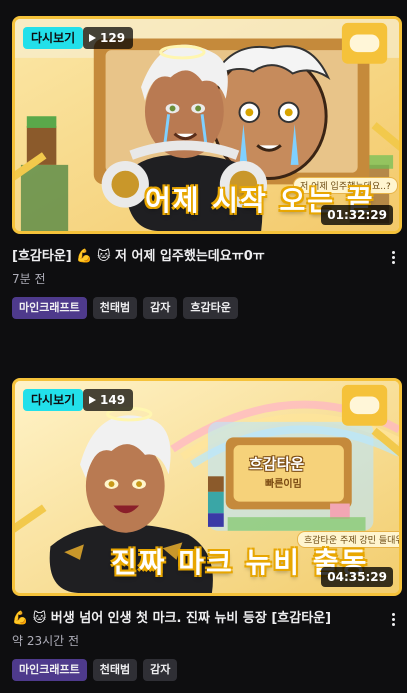 This screenshot has width=407, height=693. What do you see at coordinates (196, 619) in the screenshot?
I see `video-title: 💪 🐱 버생 넘어 인생 첫 마크. 진짜 뉴비 등장 [흐감타운]` at bounding box center [196, 619].